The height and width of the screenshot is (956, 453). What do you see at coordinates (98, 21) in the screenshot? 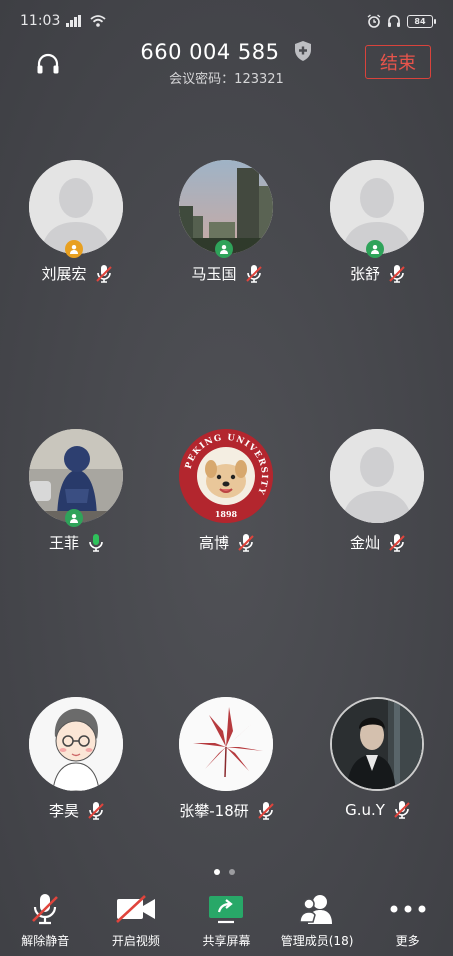
I see `wifi-icon` at bounding box center [98, 21].